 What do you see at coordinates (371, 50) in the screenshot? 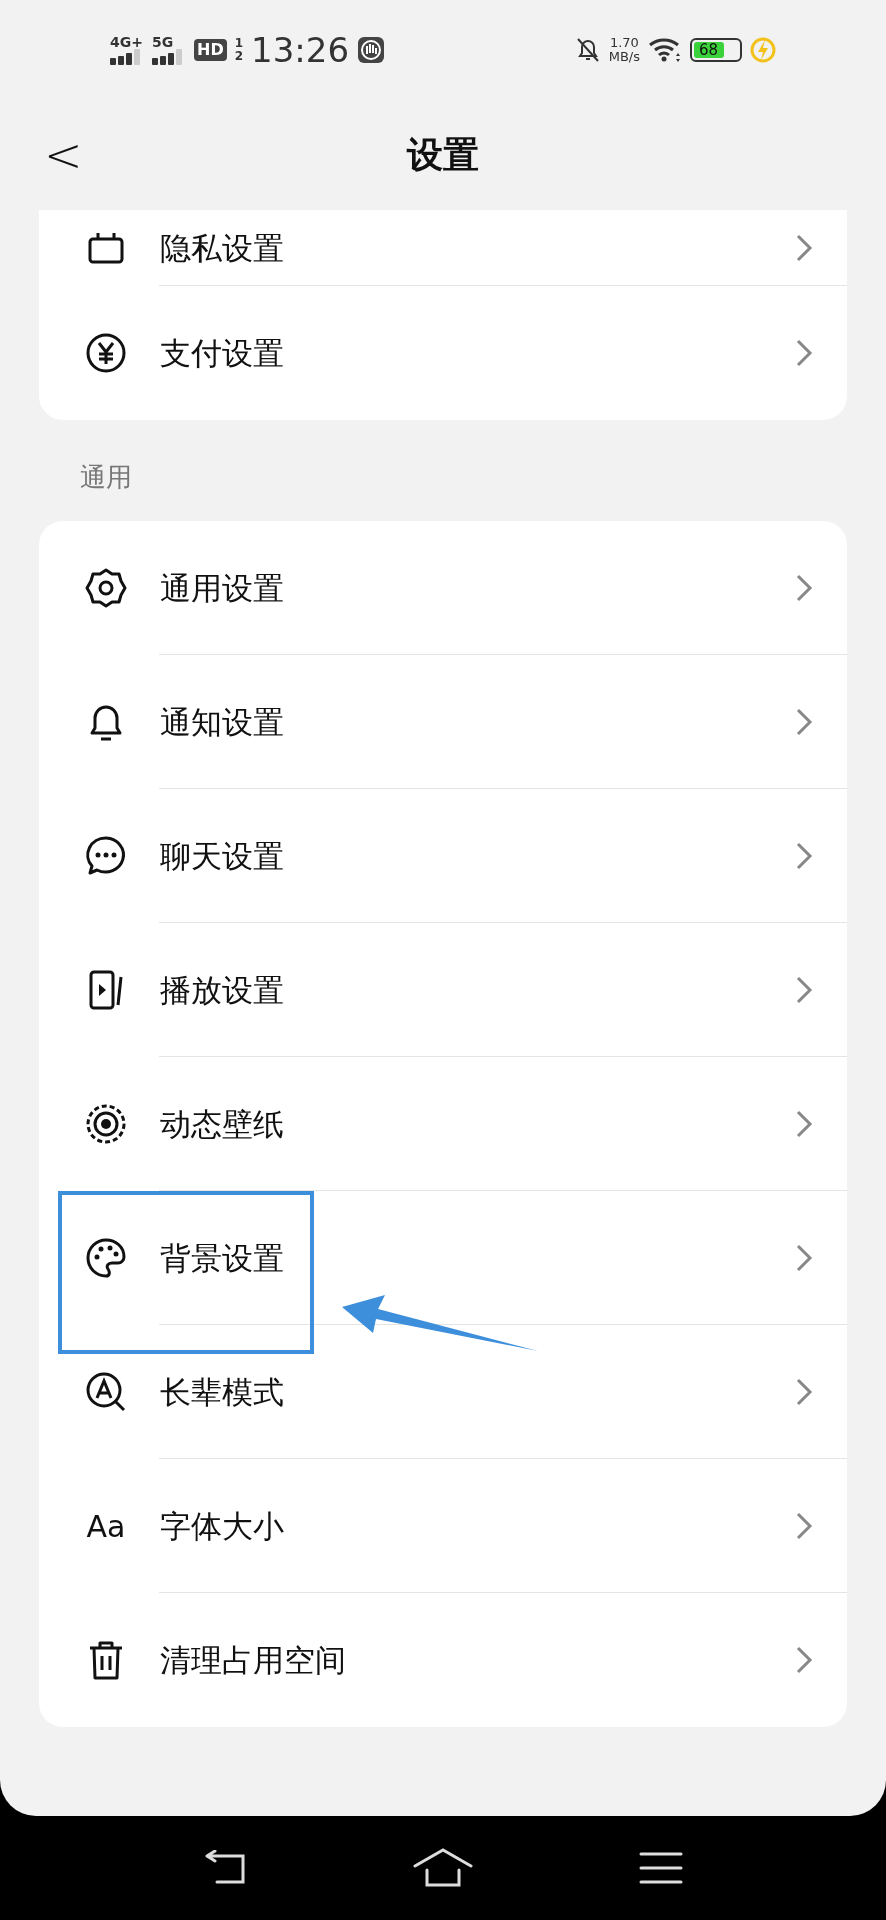
I see `hand-icon` at bounding box center [371, 50].